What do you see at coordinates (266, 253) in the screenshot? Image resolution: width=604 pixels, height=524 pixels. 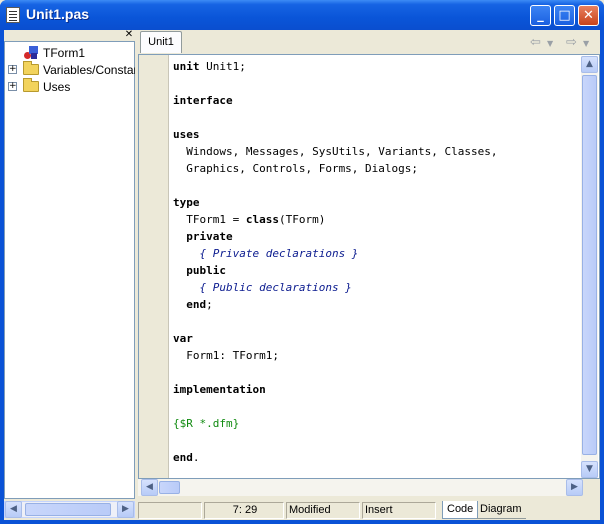 I see `code-token: { Private declarations }` at bounding box center [266, 253].